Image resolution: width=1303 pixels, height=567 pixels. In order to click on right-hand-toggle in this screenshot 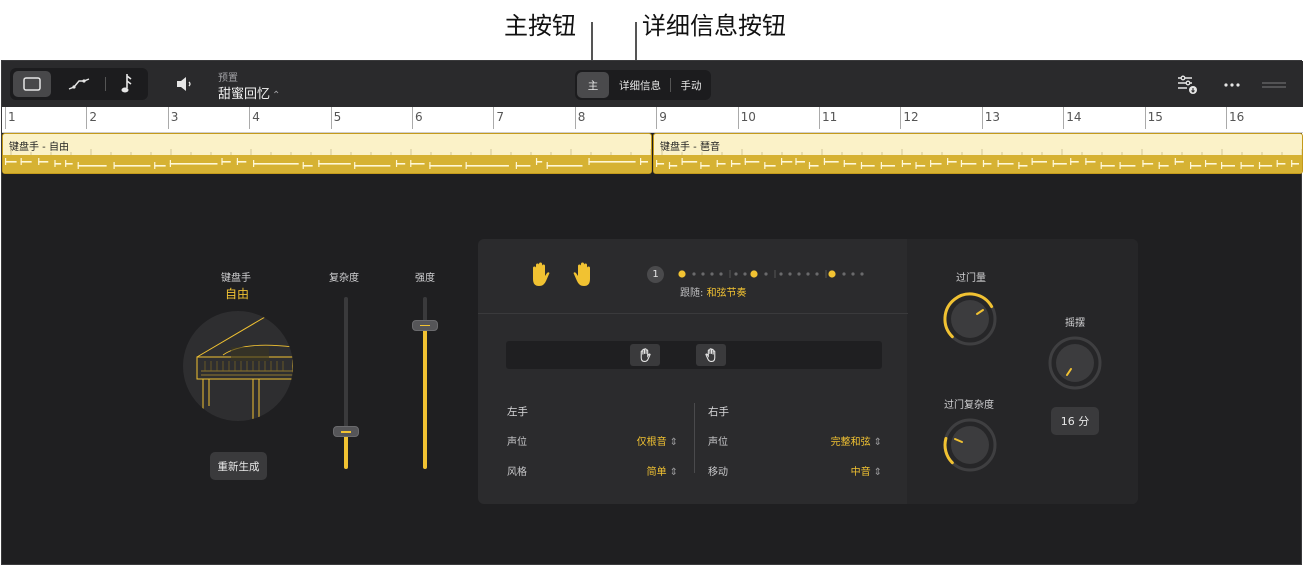, I will do `click(583, 276)`.